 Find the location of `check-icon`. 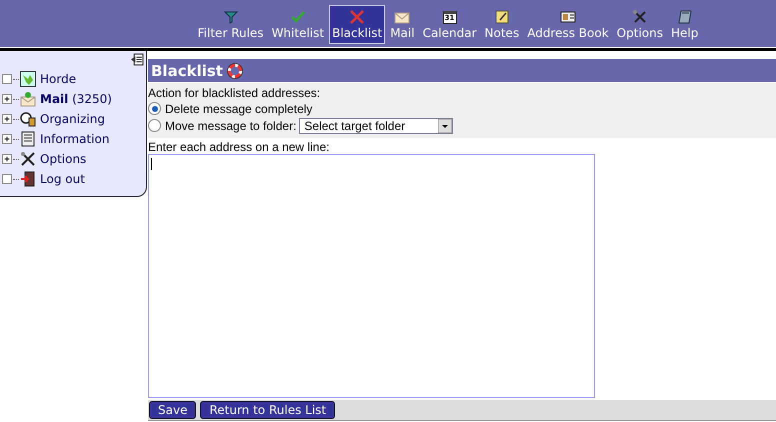

check-icon is located at coordinates (298, 17).